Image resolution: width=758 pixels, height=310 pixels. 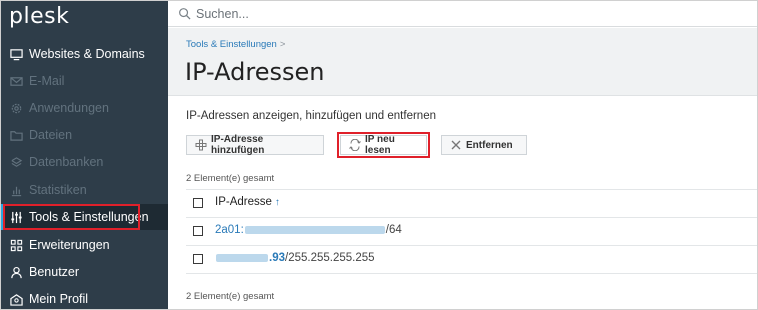 I want to click on plesk-logo: plesk, so click(x=39, y=18).